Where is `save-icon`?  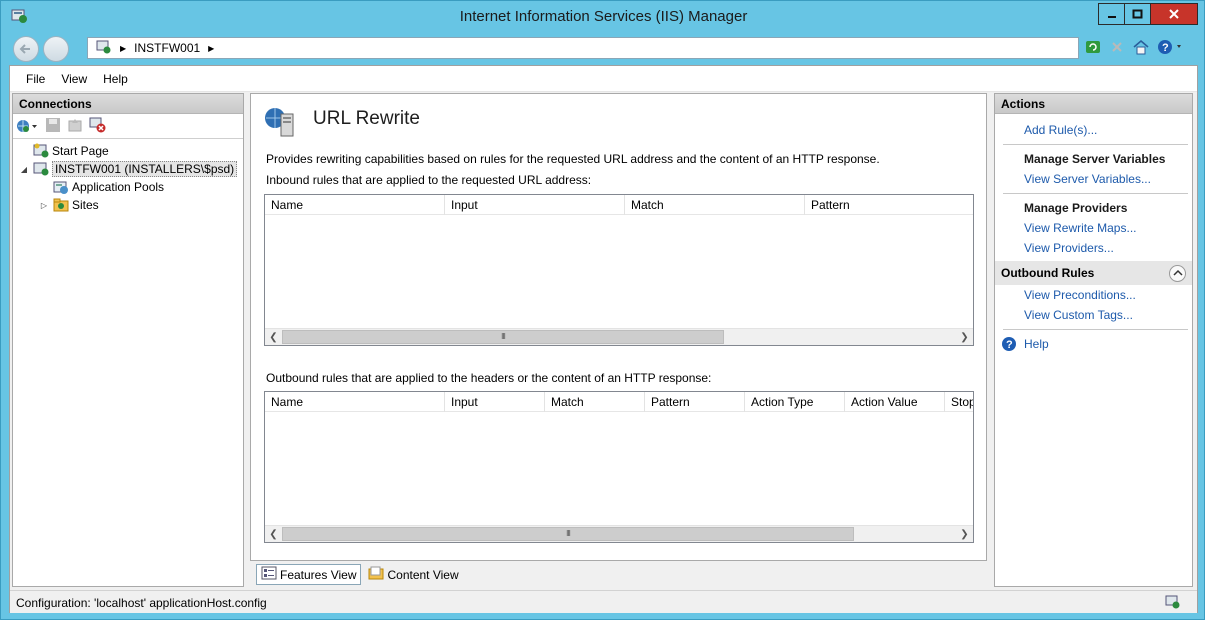 save-icon is located at coordinates (53, 126).